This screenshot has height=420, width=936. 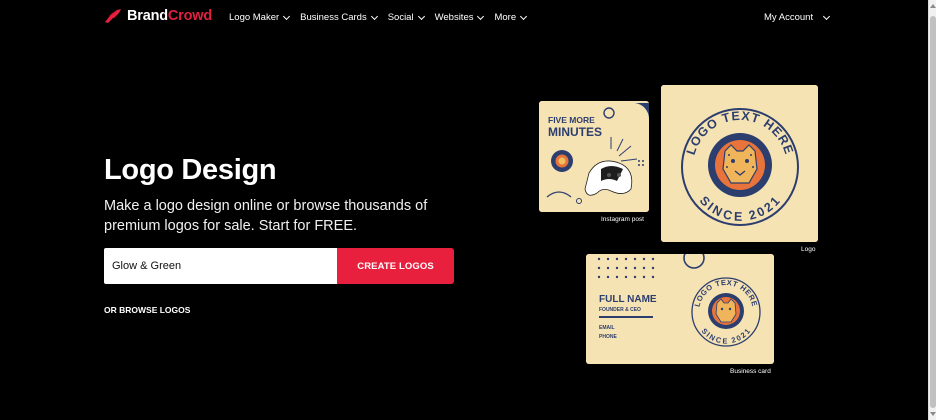 What do you see at coordinates (400, 17) in the screenshot?
I see `nav-item-label: Social` at bounding box center [400, 17].